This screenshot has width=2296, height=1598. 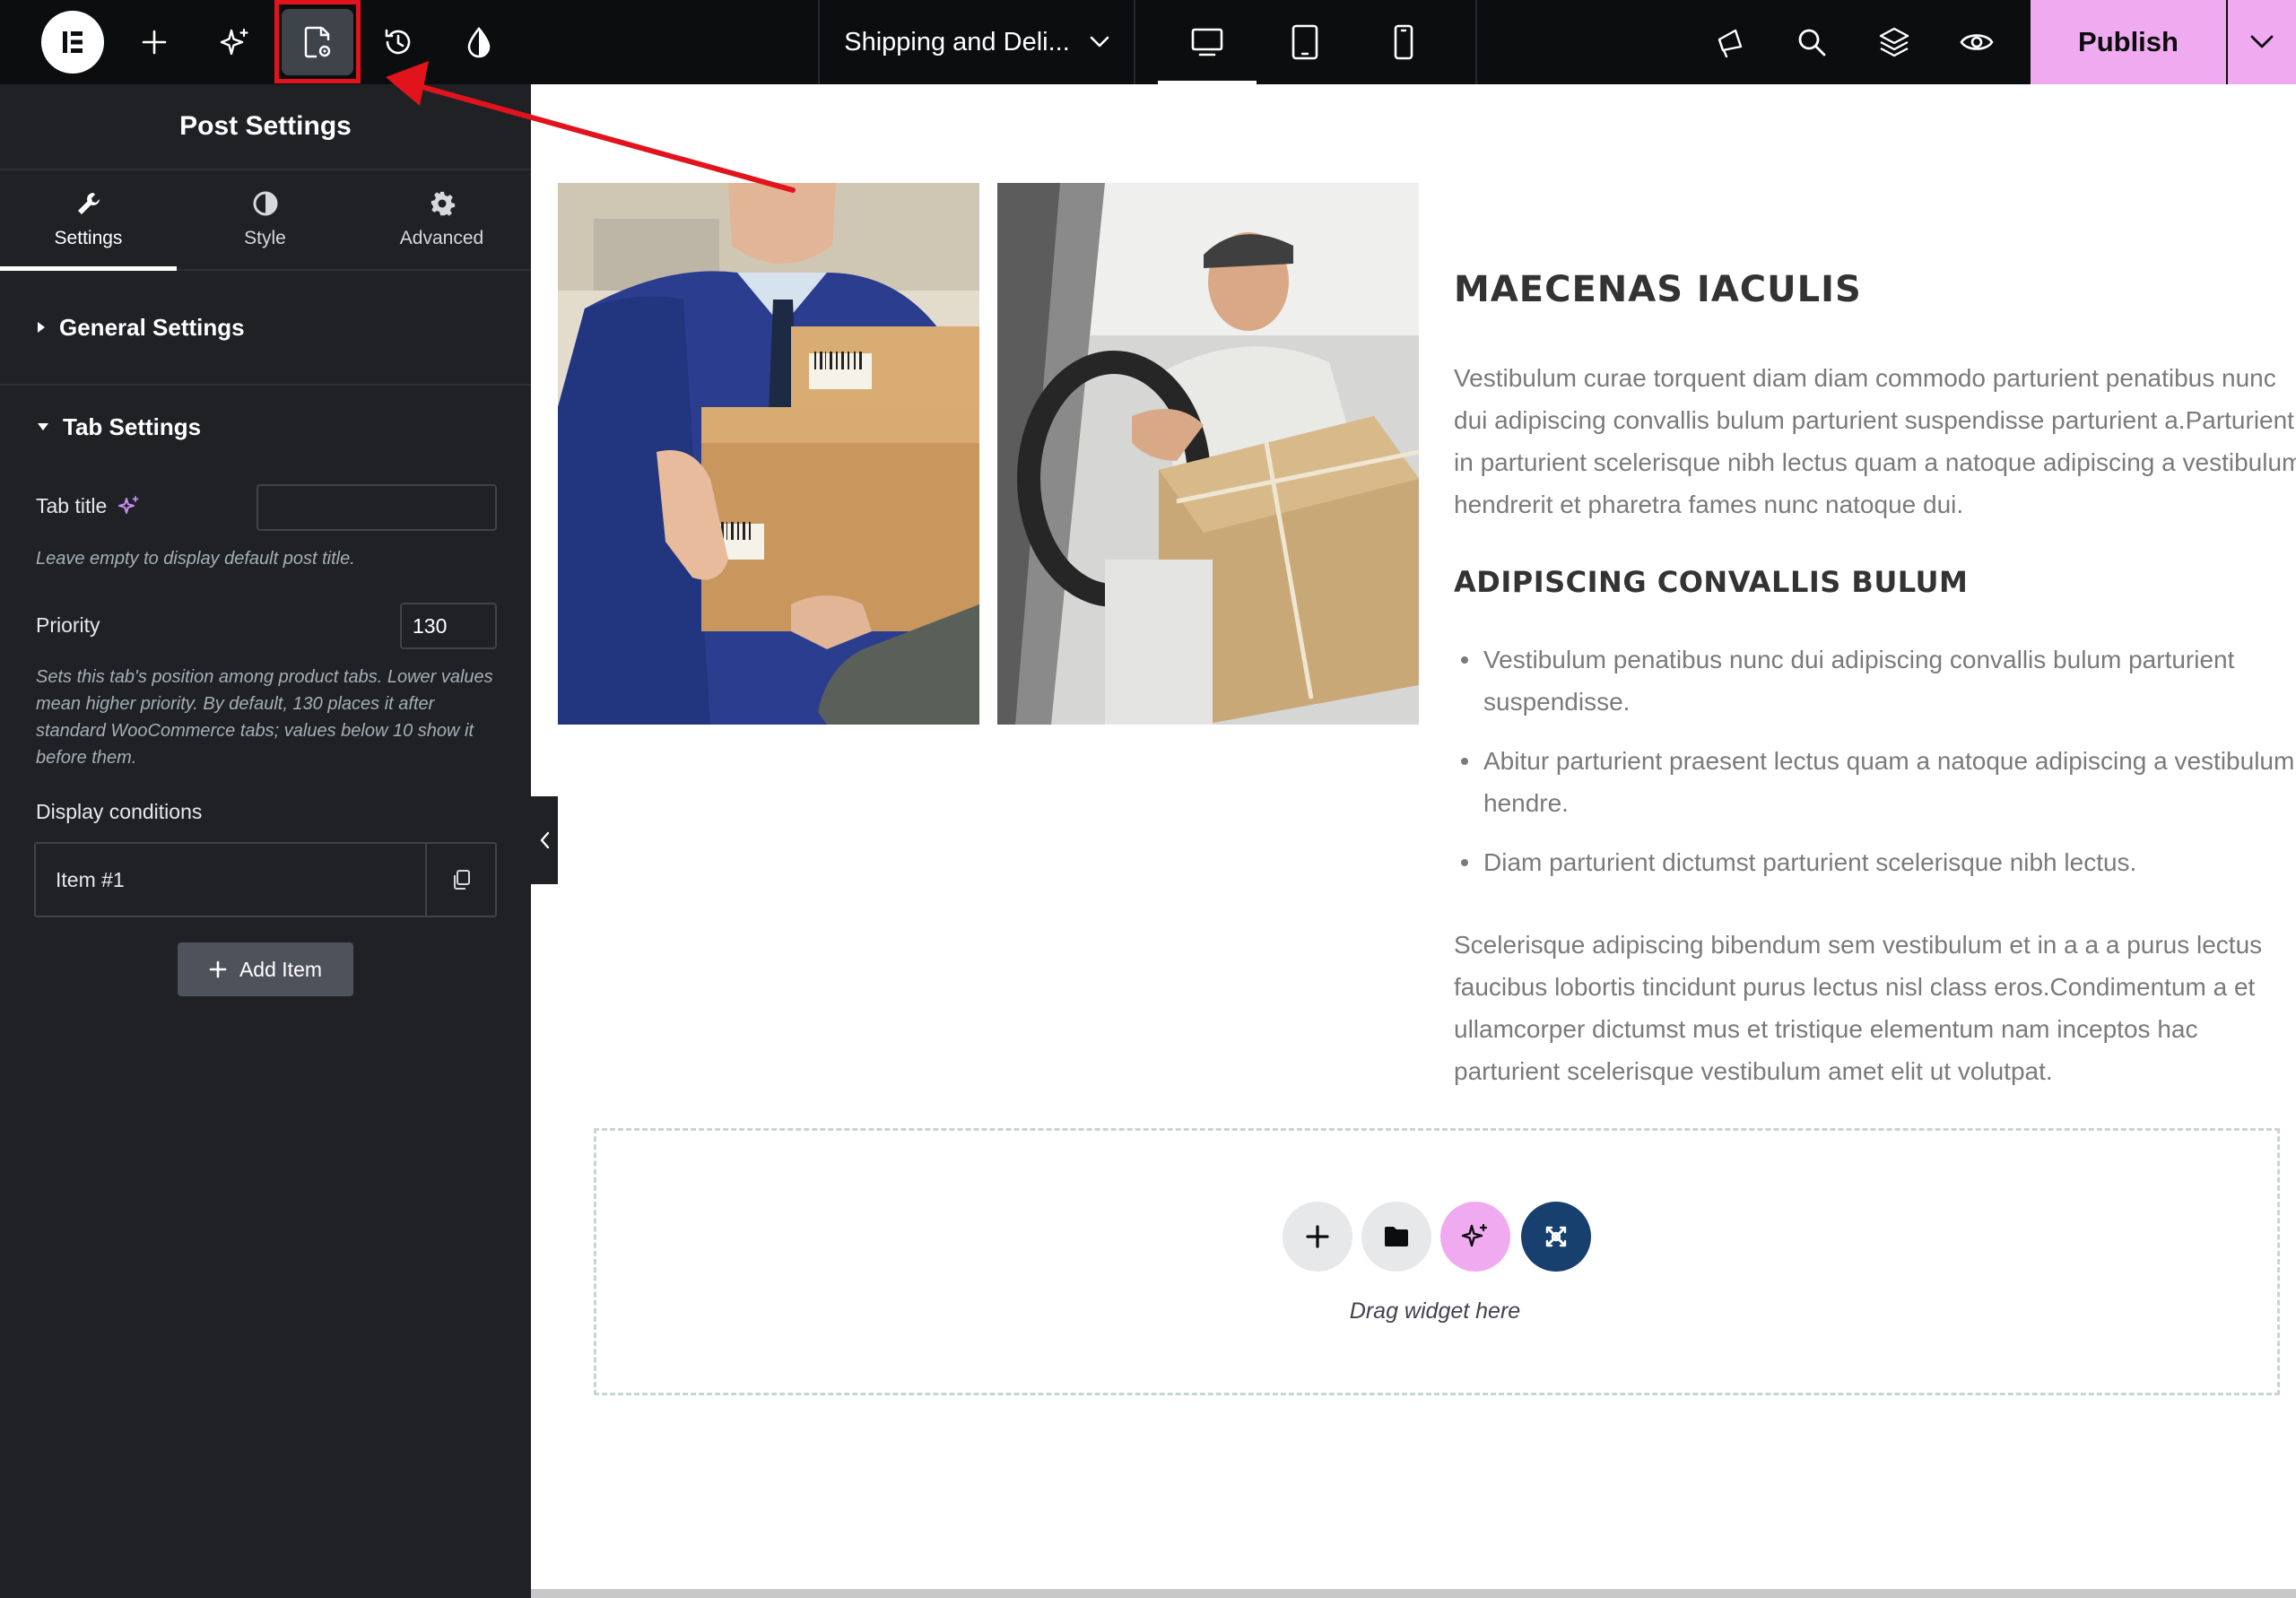 I want to click on tab-title-label: Tab title, so click(x=88, y=506).